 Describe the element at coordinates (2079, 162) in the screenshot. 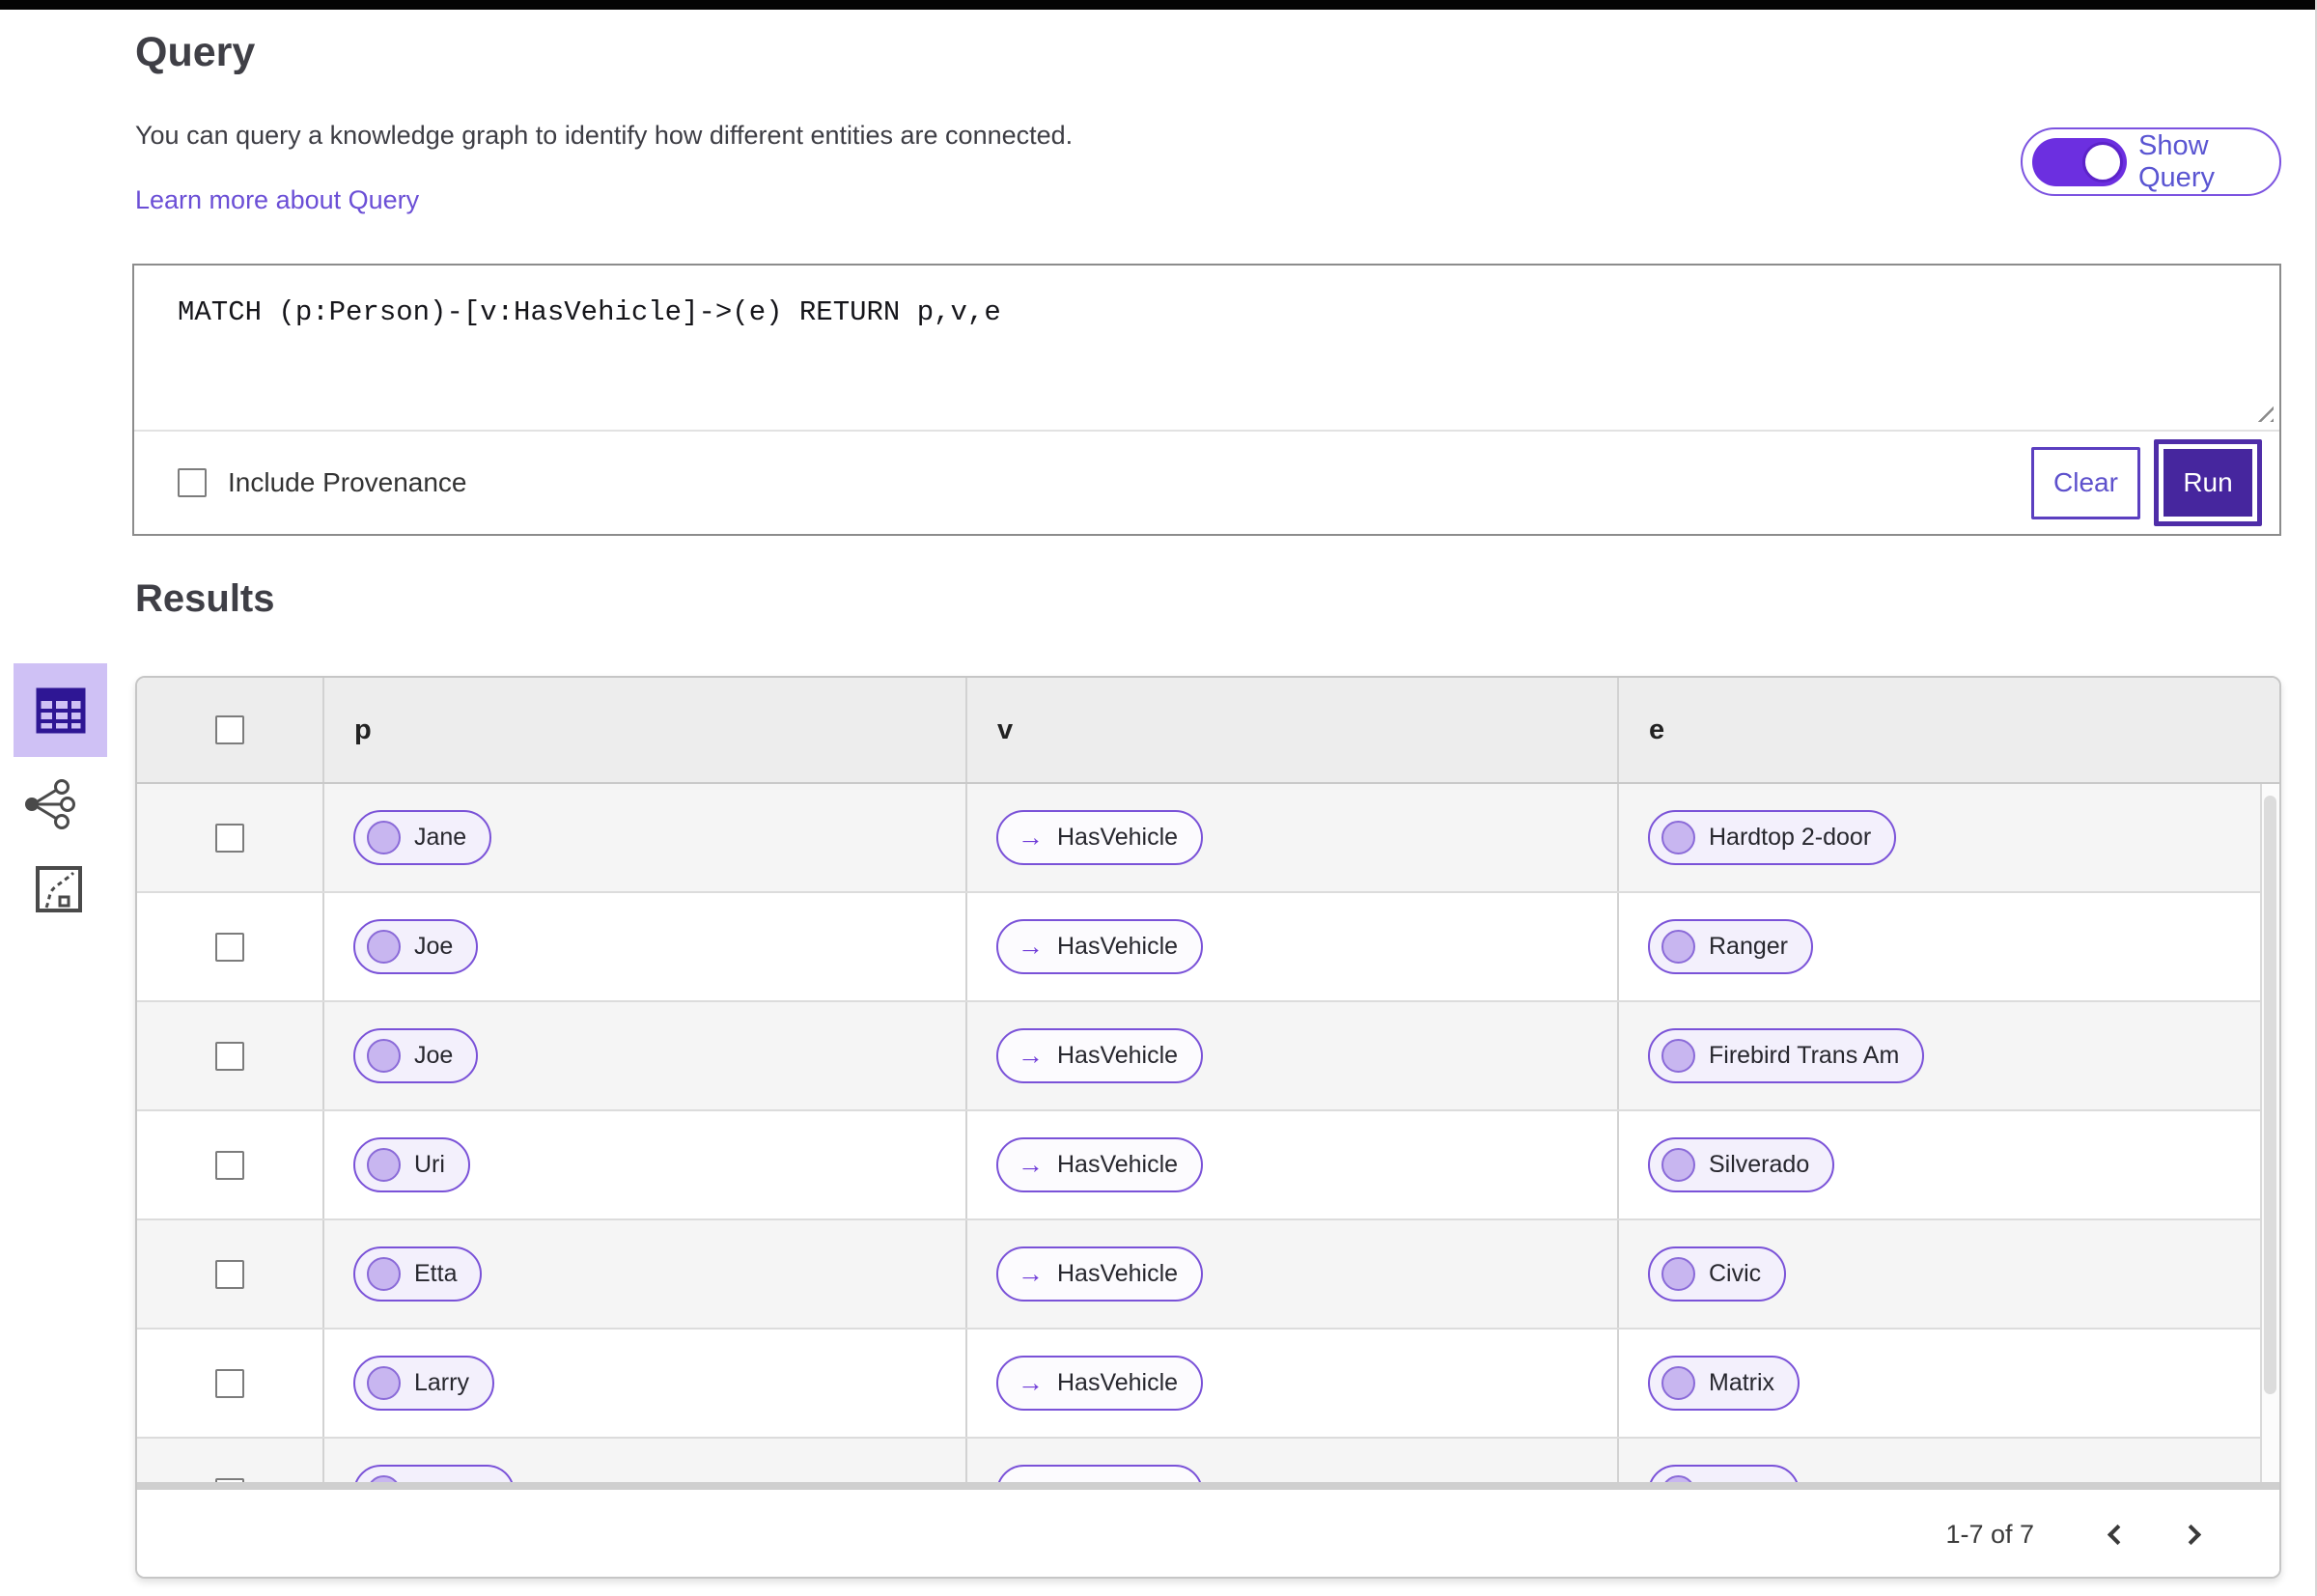

I see `toggle-switch-icon` at that location.